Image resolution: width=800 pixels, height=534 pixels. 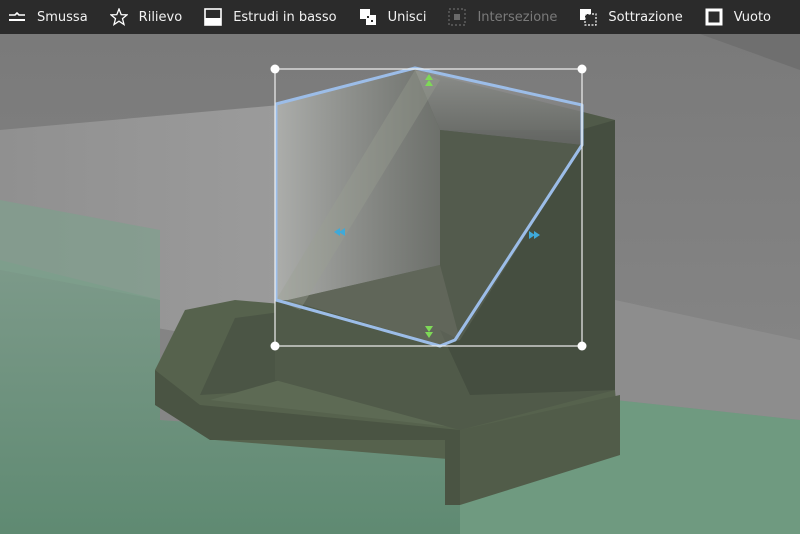 I want to click on vuoto-button: Vuoto, so click(x=735, y=17).